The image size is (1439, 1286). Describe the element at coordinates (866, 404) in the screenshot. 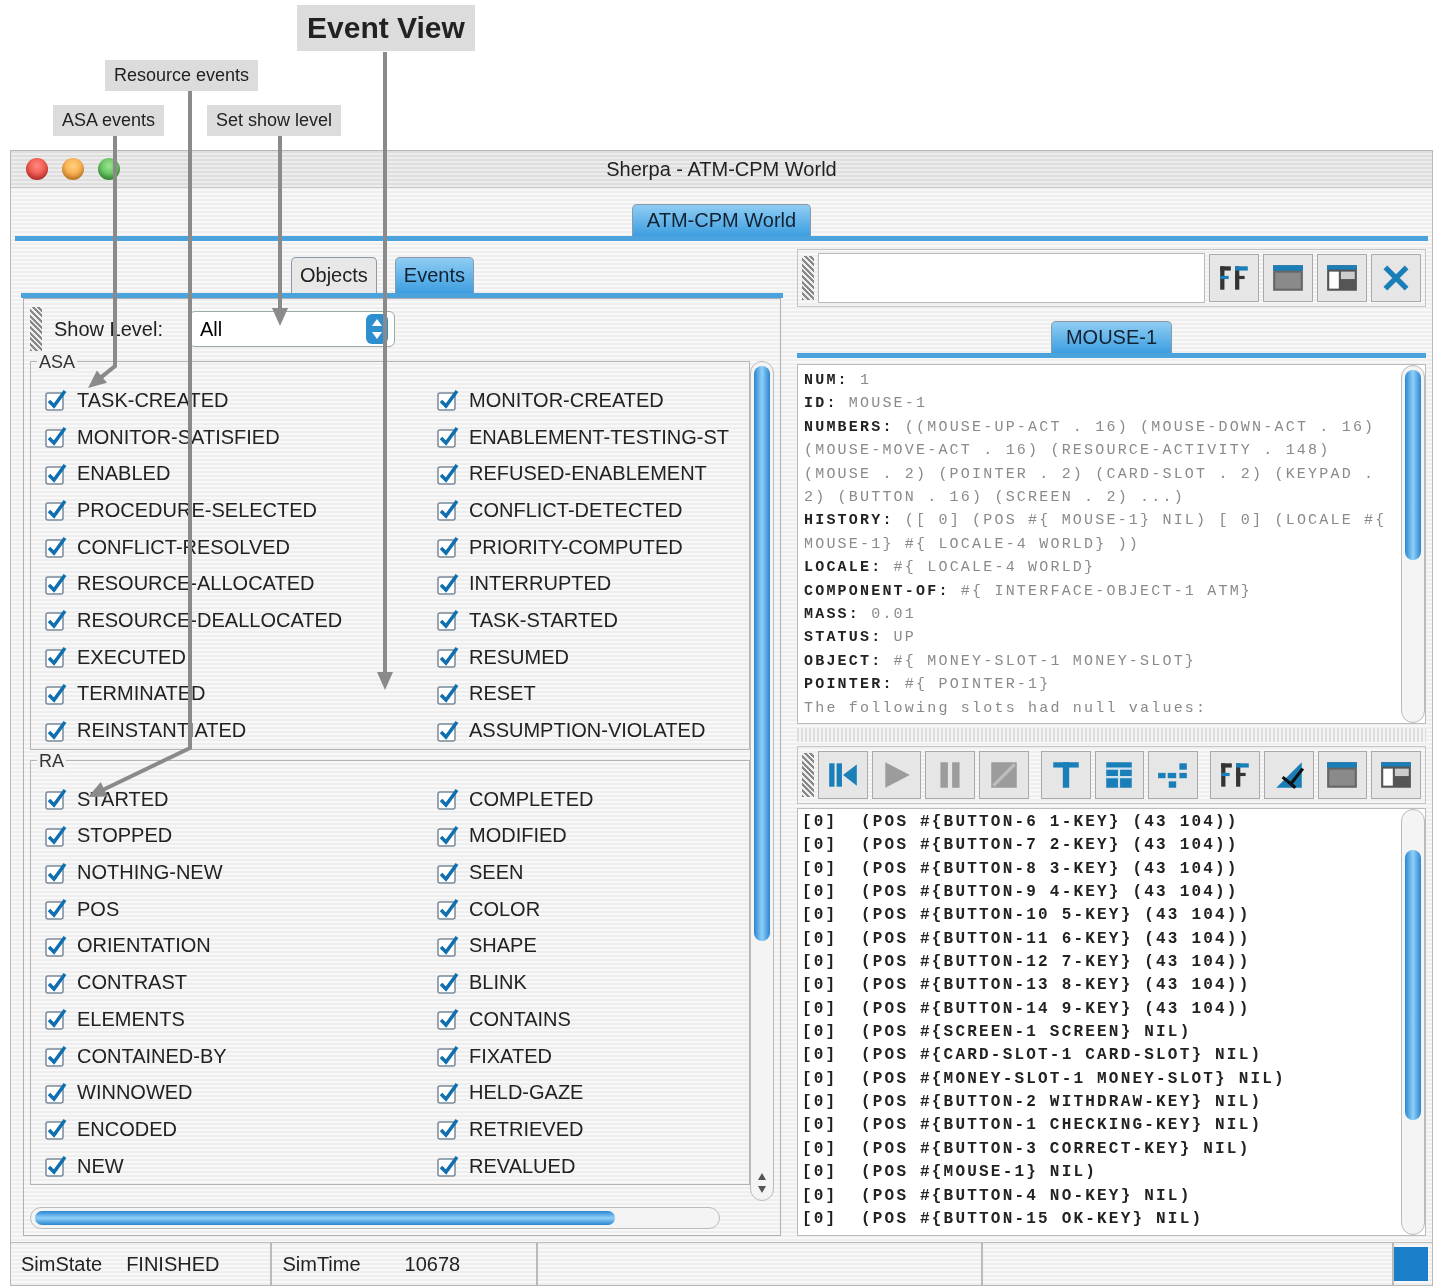

I see `slot-line: ID: MOUSE-1` at that location.